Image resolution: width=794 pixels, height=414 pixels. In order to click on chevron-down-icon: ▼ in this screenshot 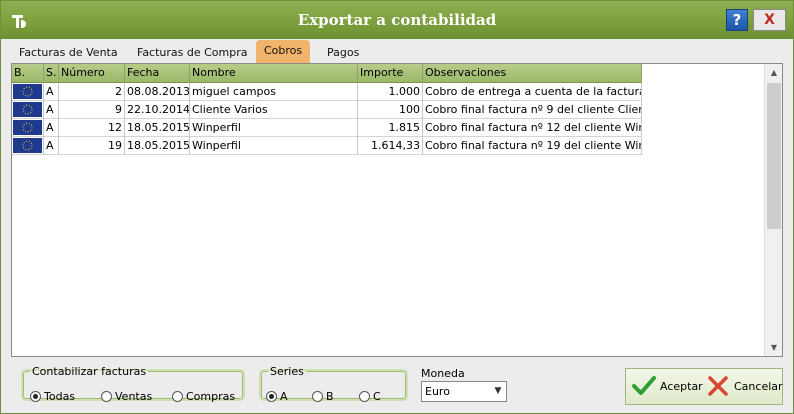, I will do `click(498, 391)`.